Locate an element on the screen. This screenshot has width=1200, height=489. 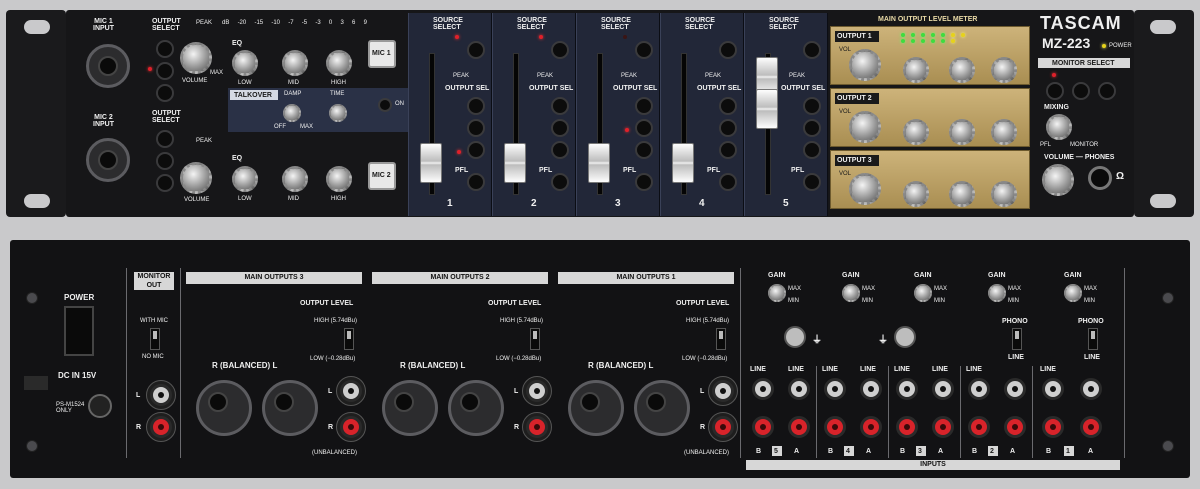
ch1-fader is located at coordinates (431, 163).